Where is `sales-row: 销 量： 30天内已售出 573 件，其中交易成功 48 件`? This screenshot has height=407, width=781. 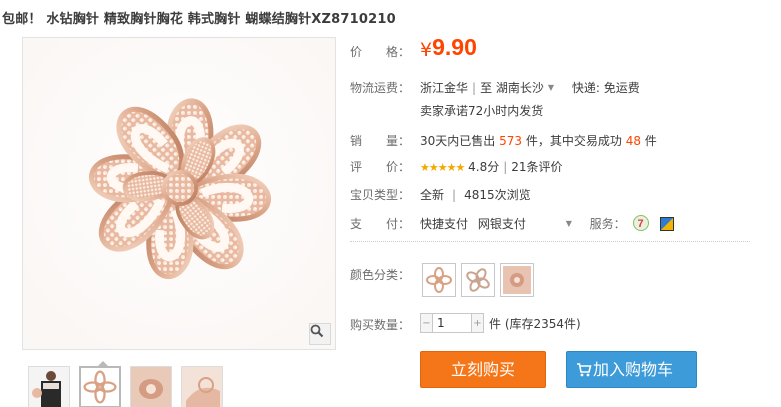
sales-row: 销 量： 30天内已售出 573 件，其中交易成功 48 件 is located at coordinates (503, 140).